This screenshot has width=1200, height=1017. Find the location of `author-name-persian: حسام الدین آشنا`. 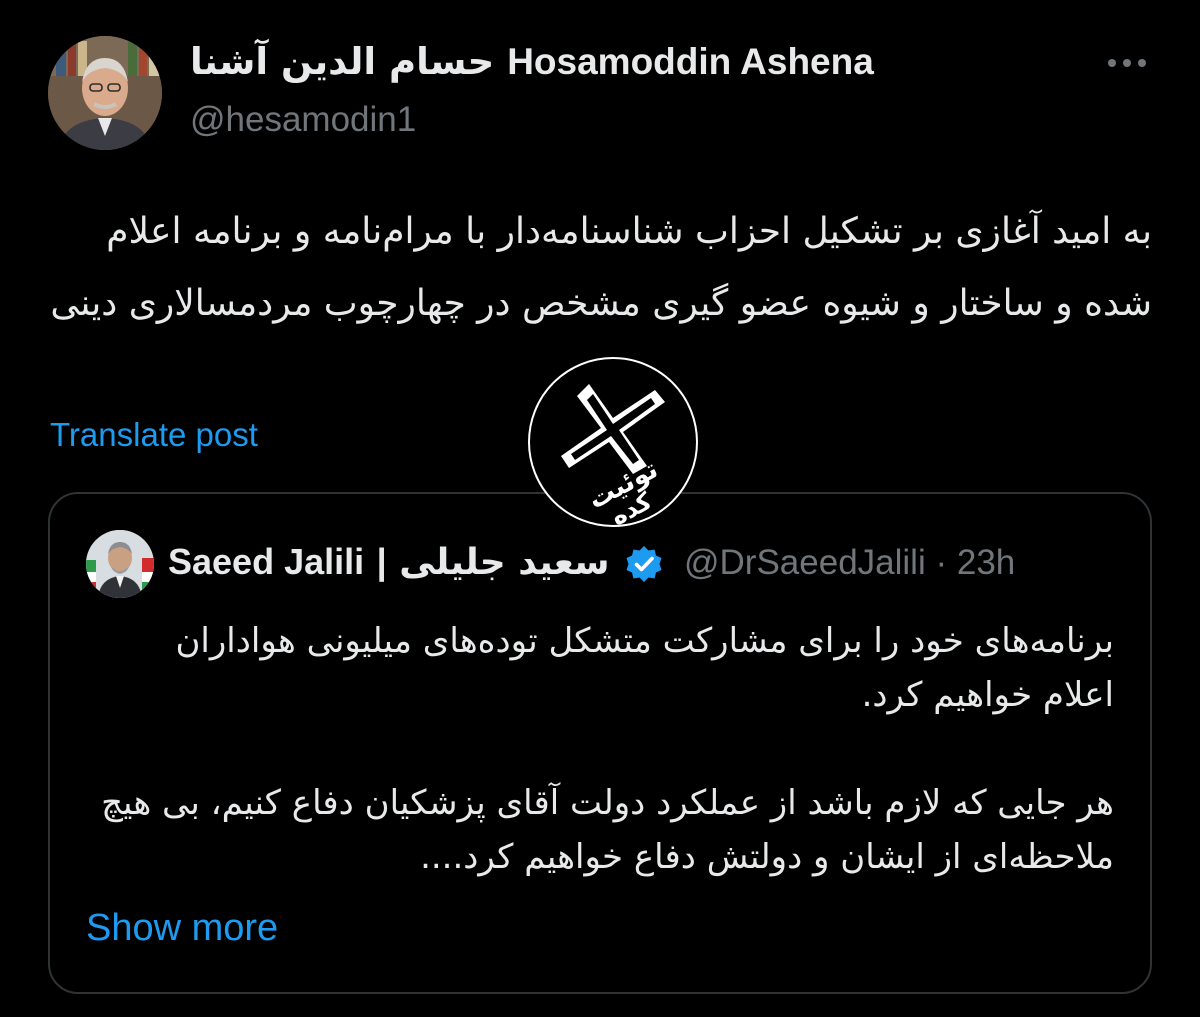

author-name-persian: حسام الدین آشنا is located at coordinates (342, 61).